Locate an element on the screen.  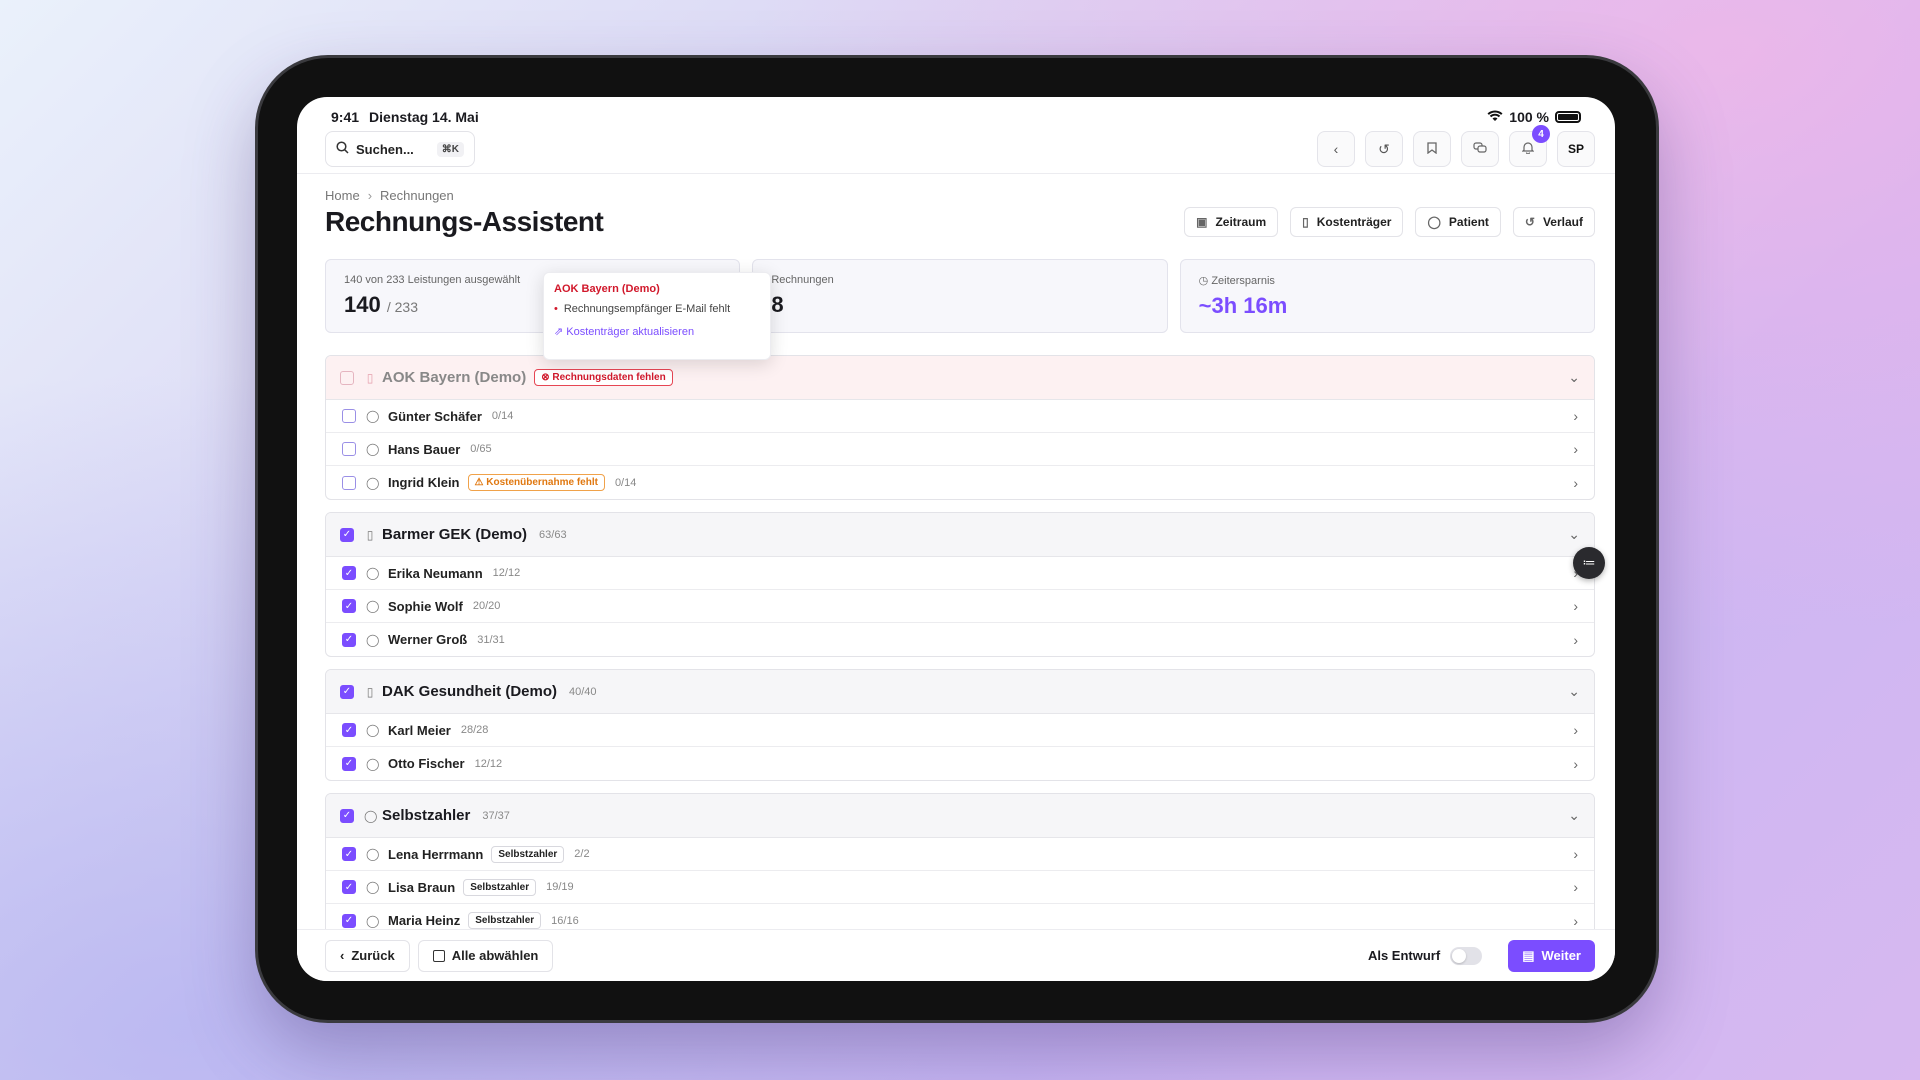
patient-row: ✓ ◯ Erika Neumann 12/12 › is located at coordinates (960, 573).